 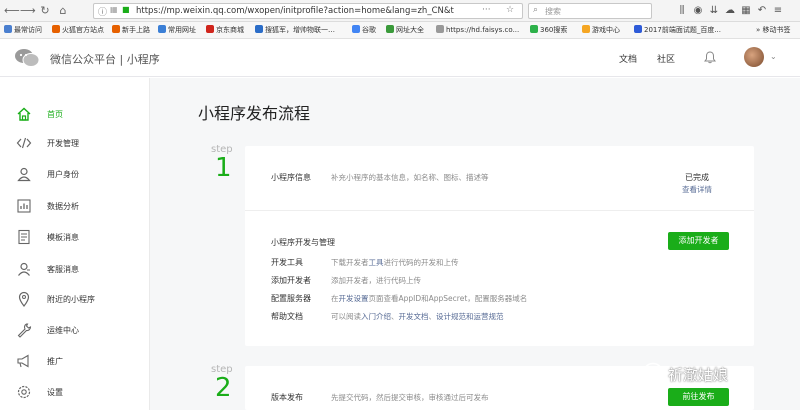 What do you see at coordinates (131, 30) in the screenshot?
I see `bookmark-item: 新手上路` at bounding box center [131, 30].